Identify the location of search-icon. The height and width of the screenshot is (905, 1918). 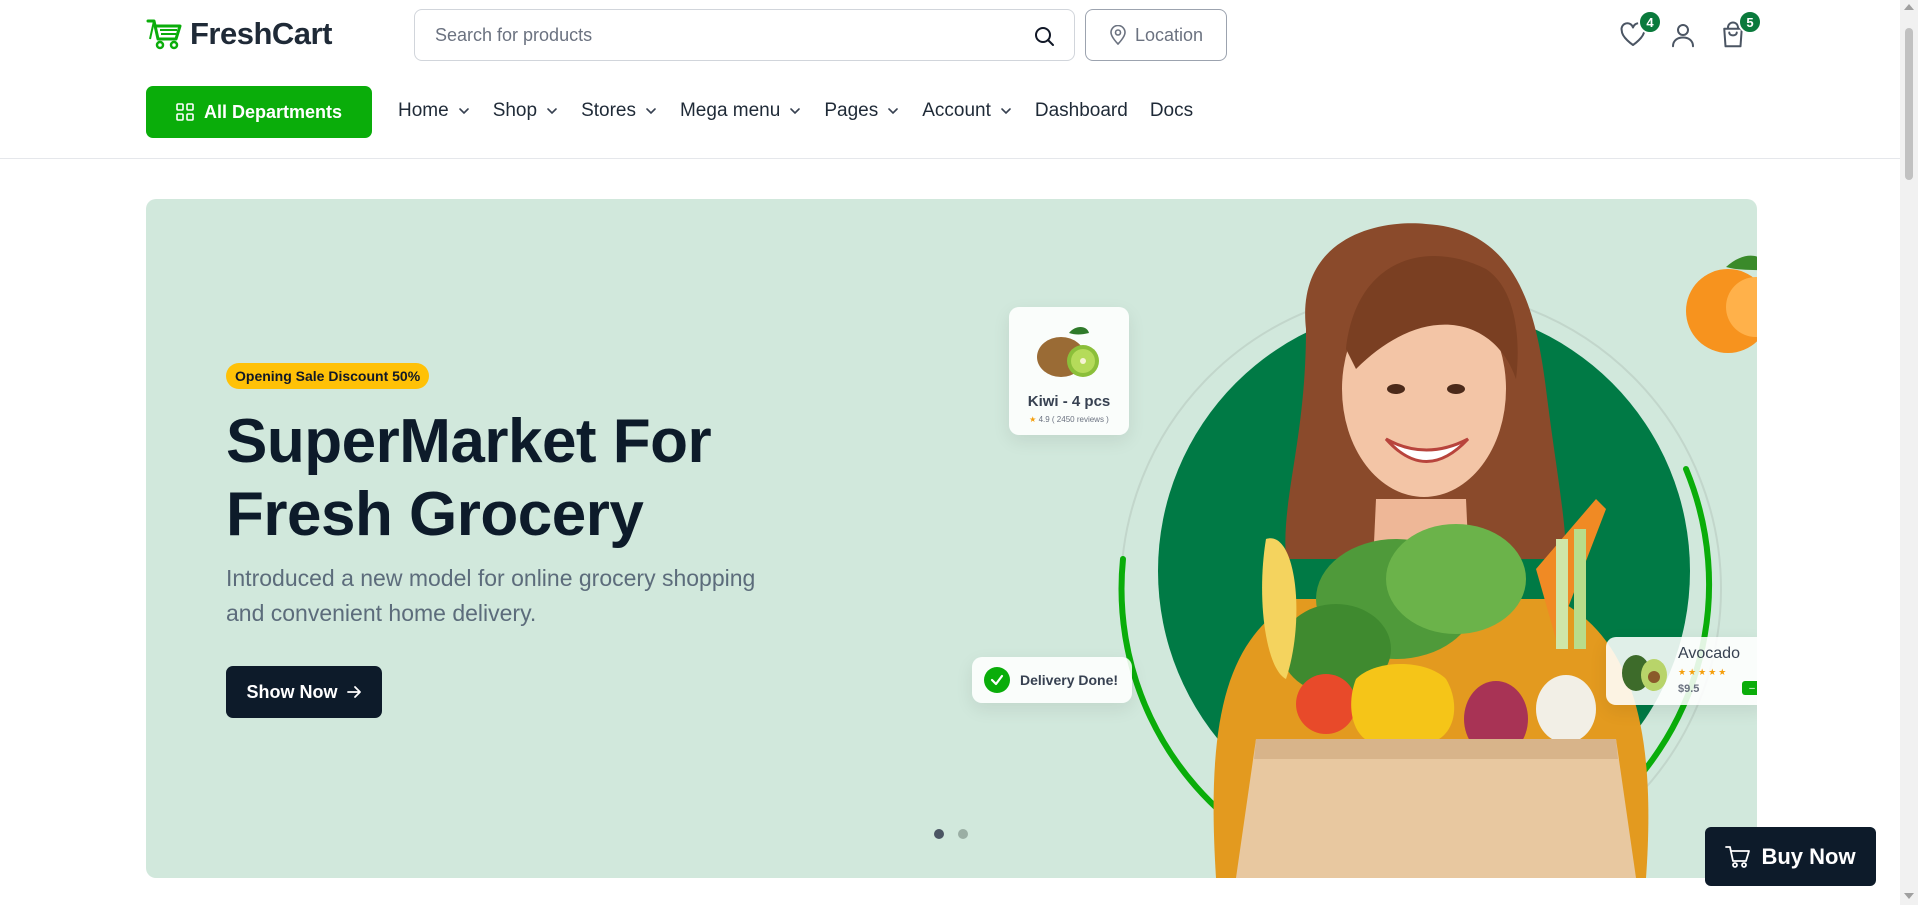
(1044, 36).